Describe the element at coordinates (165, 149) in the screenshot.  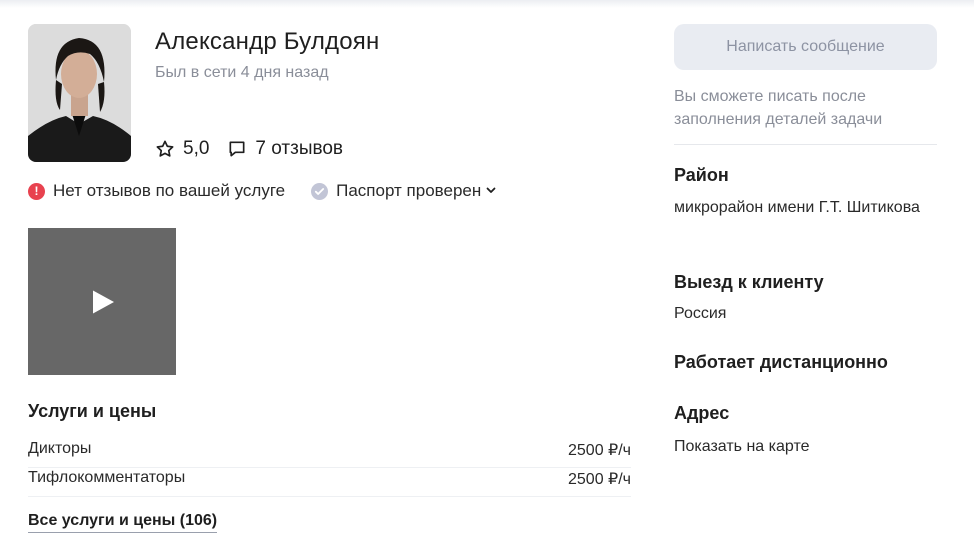
I see `star-outline-icon` at that location.